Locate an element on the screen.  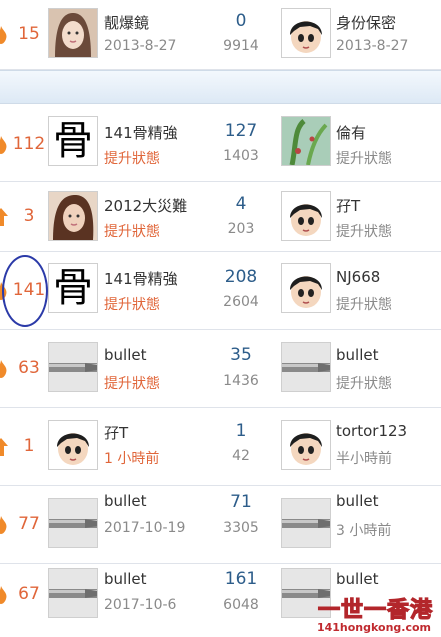
view-count: 203 is located at coordinates (241, 229).